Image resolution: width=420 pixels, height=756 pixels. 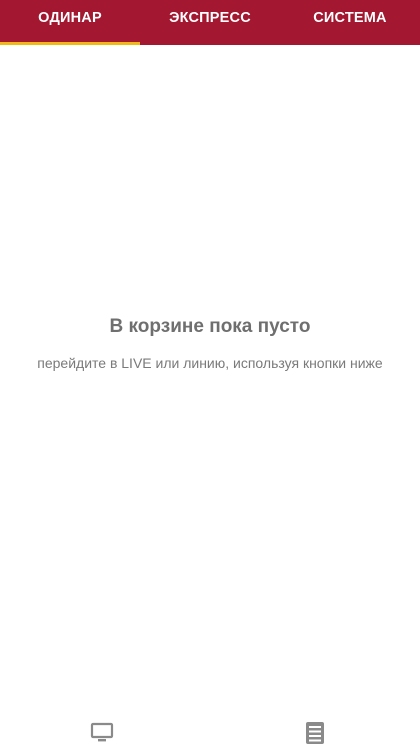 What do you see at coordinates (210, 18) in the screenshot?
I see `tab-express-label: ЭКСПРЕСС` at bounding box center [210, 18].